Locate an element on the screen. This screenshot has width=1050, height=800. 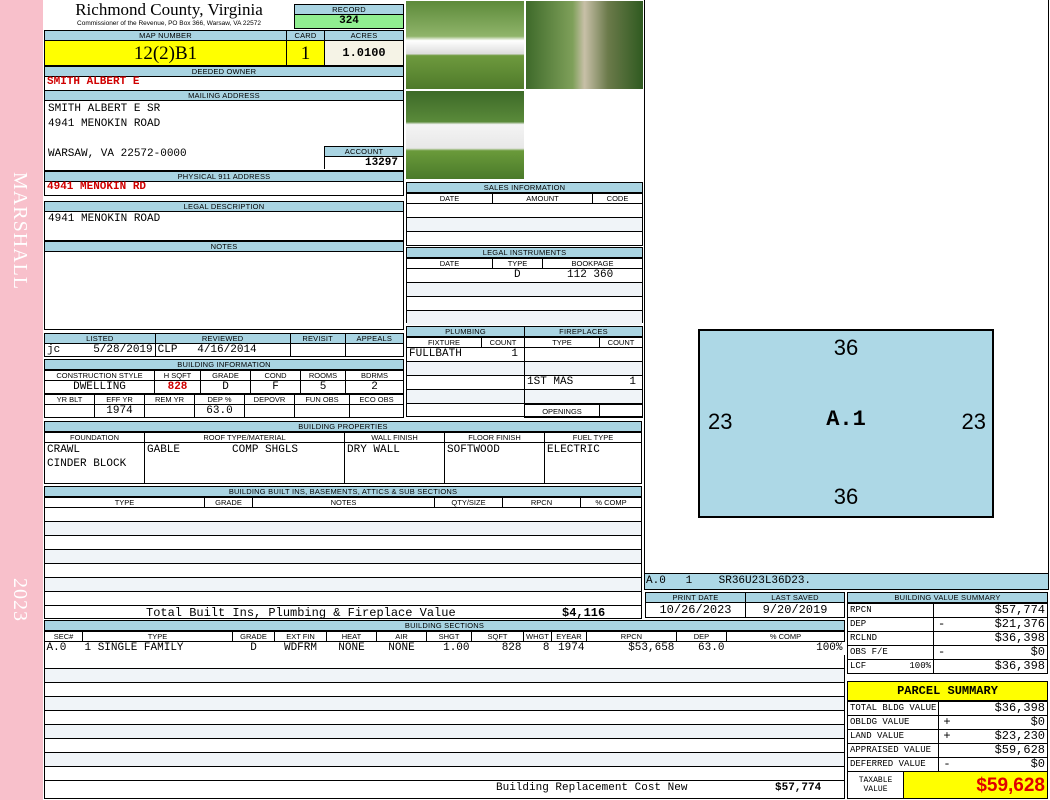
bedrooms: 2 is located at coordinates (374, 387).